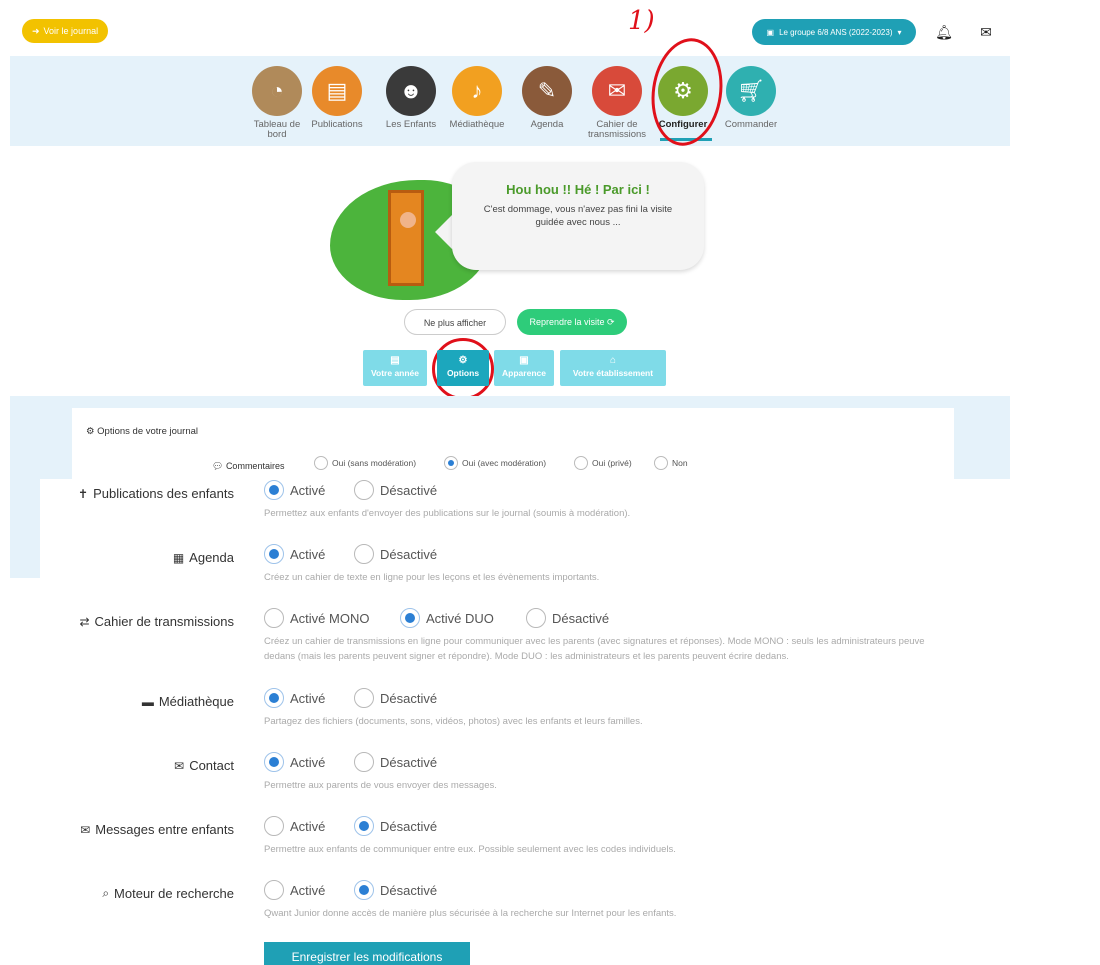 The height and width of the screenshot is (965, 1100). Describe the element at coordinates (603, 463) in the screenshot. I see `comments-option: Oui (privé)` at that location.